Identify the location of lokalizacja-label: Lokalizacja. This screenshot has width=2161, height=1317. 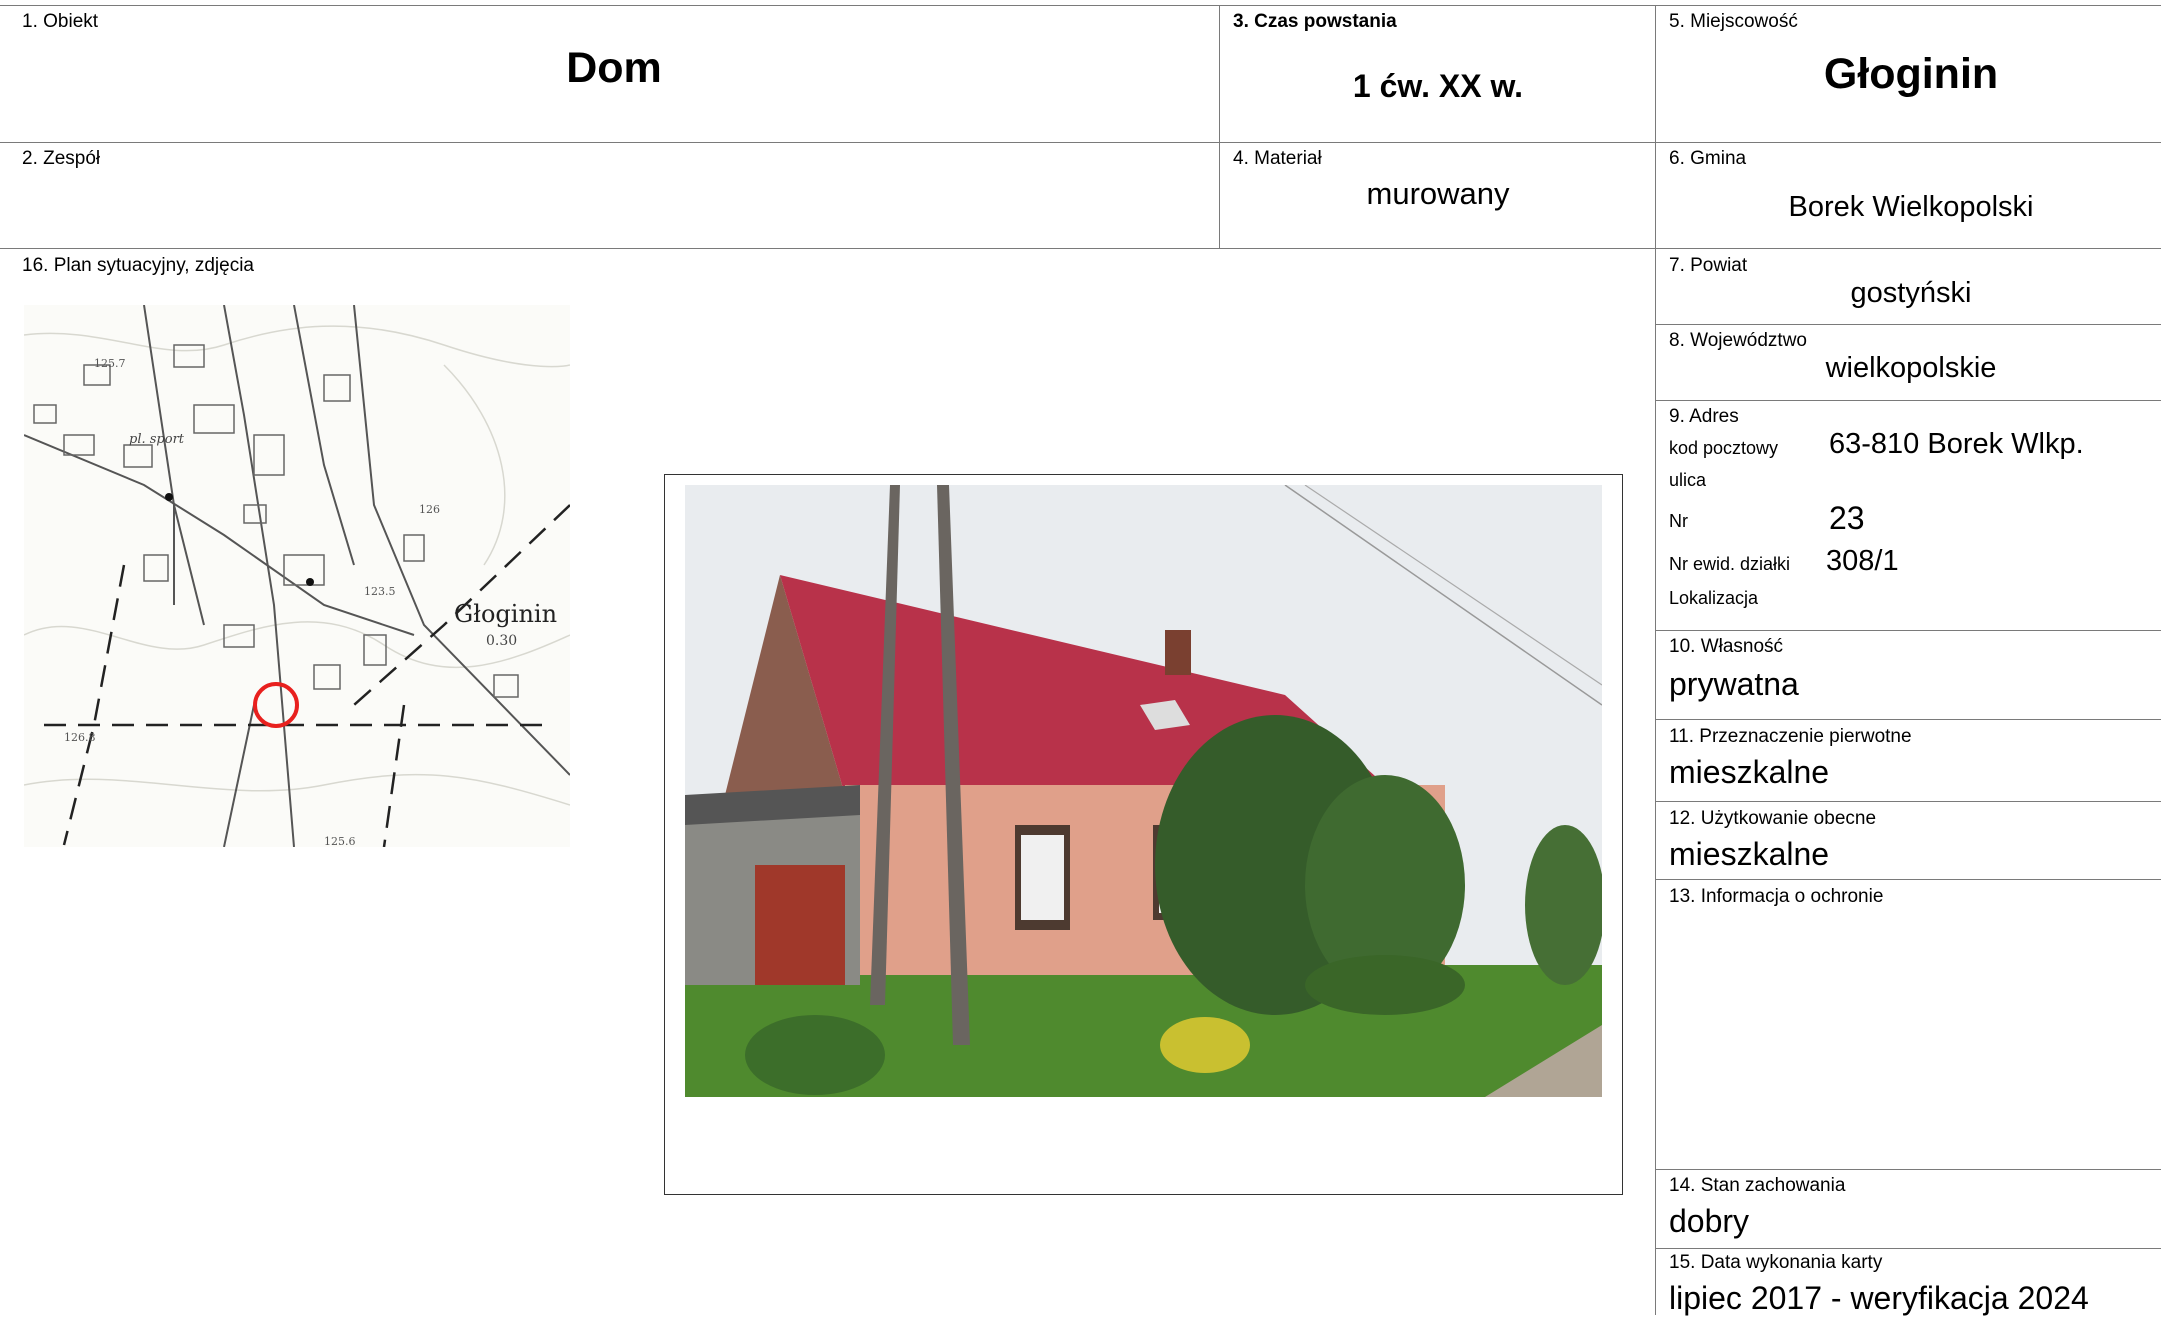
(1714, 598).